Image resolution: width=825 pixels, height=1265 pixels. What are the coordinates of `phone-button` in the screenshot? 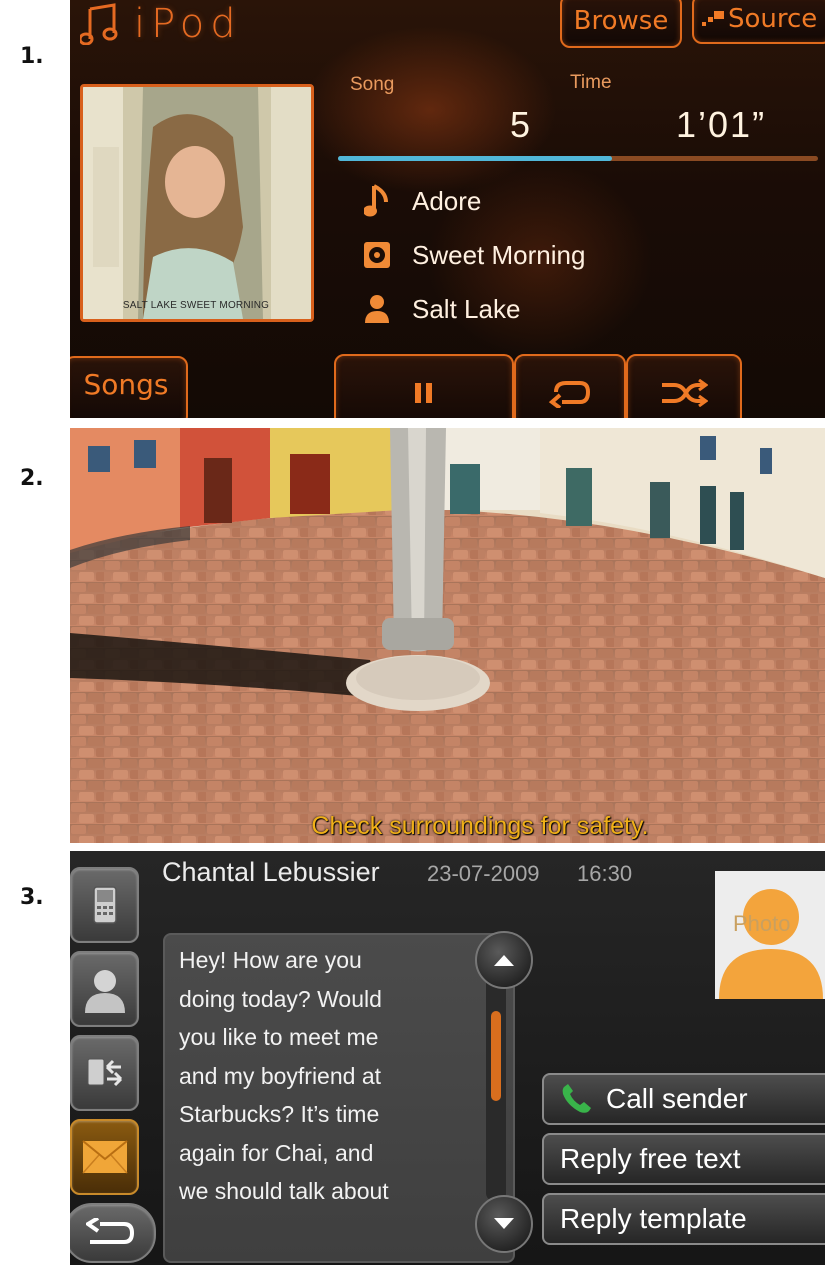 It's located at (104, 905).